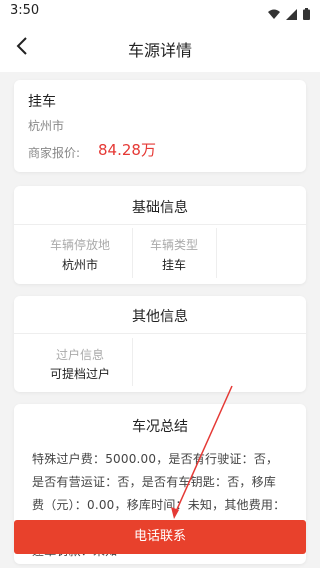 The width and height of the screenshot is (320, 568). What do you see at coordinates (160, 317) in the screenshot?
I see `section-title: 其他信息` at bounding box center [160, 317].